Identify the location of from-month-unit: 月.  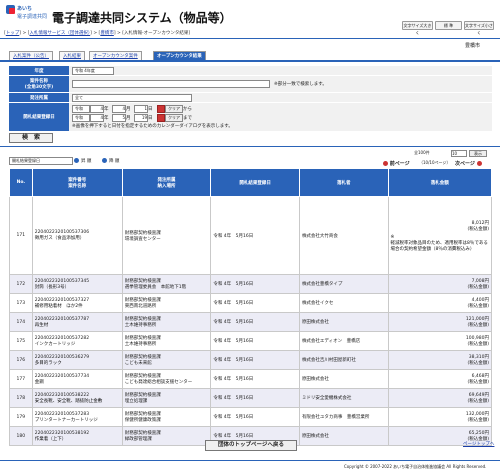
(128, 109).